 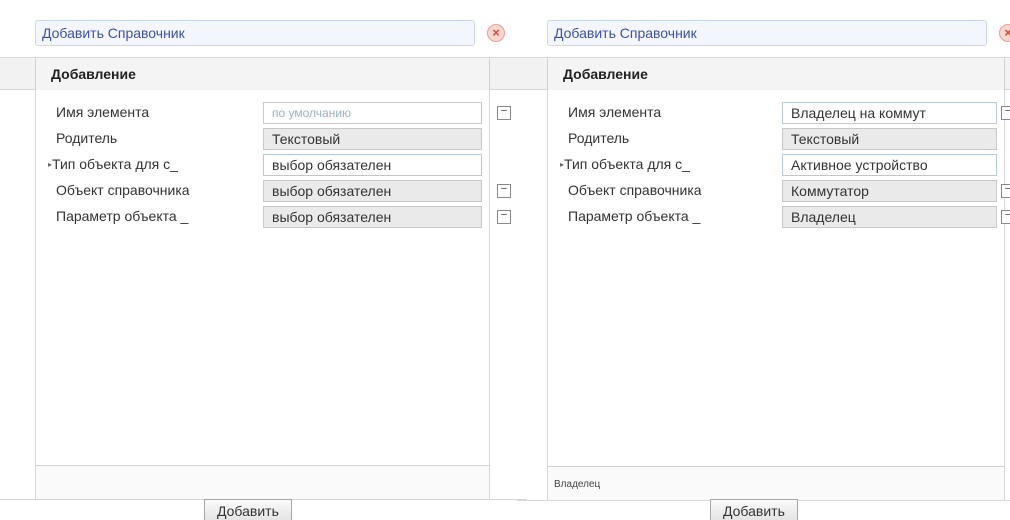 What do you see at coordinates (776, 217) in the screenshot?
I see `row-object-parameter: Параметр объекта _ Владелец` at bounding box center [776, 217].